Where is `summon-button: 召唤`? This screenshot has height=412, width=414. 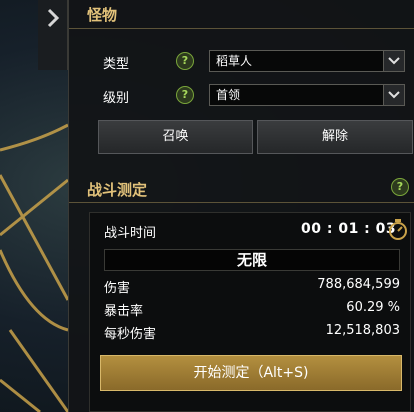
summon-button: 召唤 is located at coordinates (175, 137).